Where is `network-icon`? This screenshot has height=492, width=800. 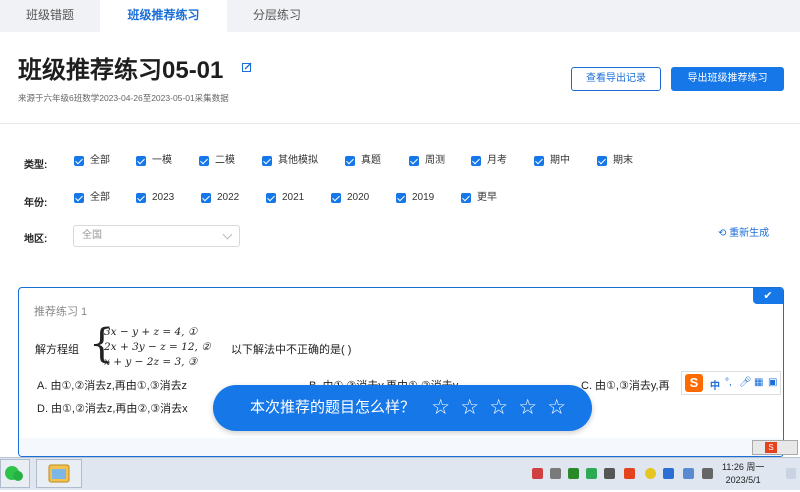 network-icon is located at coordinates (688, 473).